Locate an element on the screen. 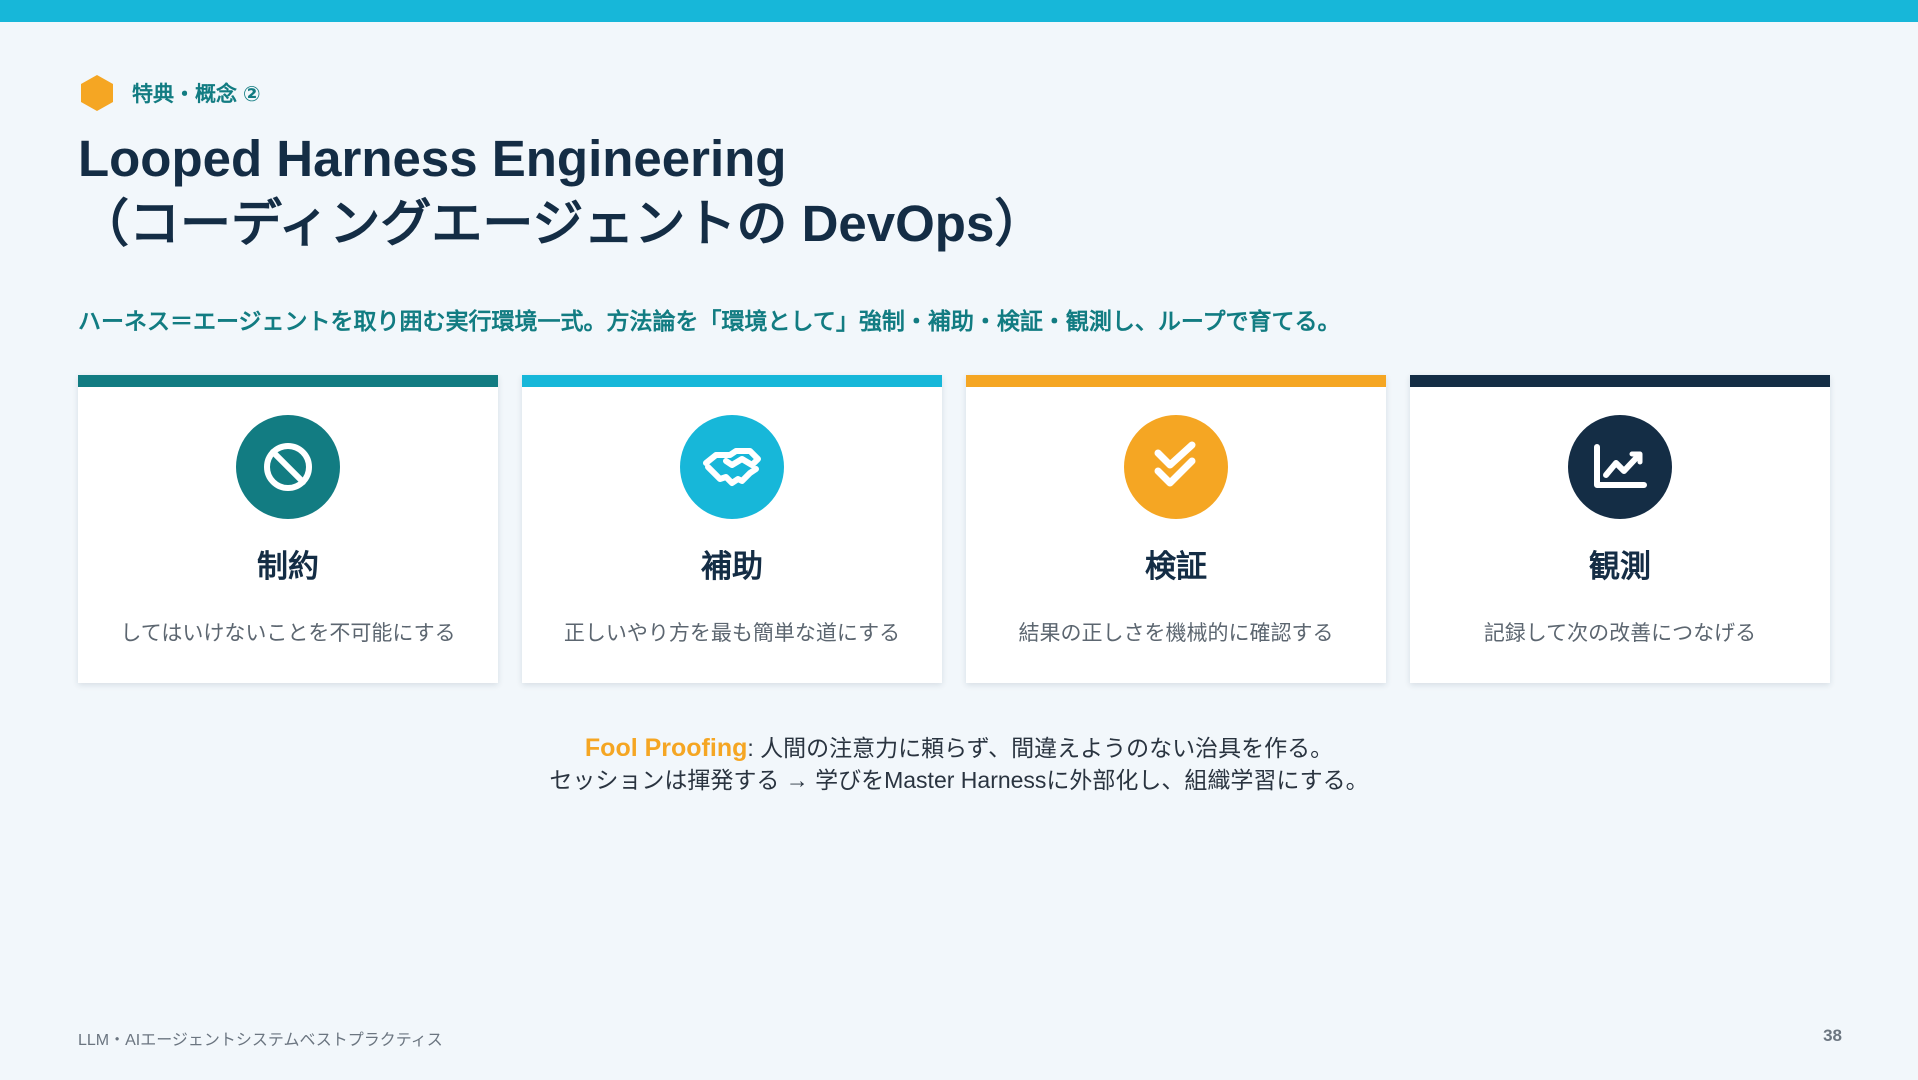 The image size is (1918, 1080). card-title: 補助 is located at coordinates (732, 566).